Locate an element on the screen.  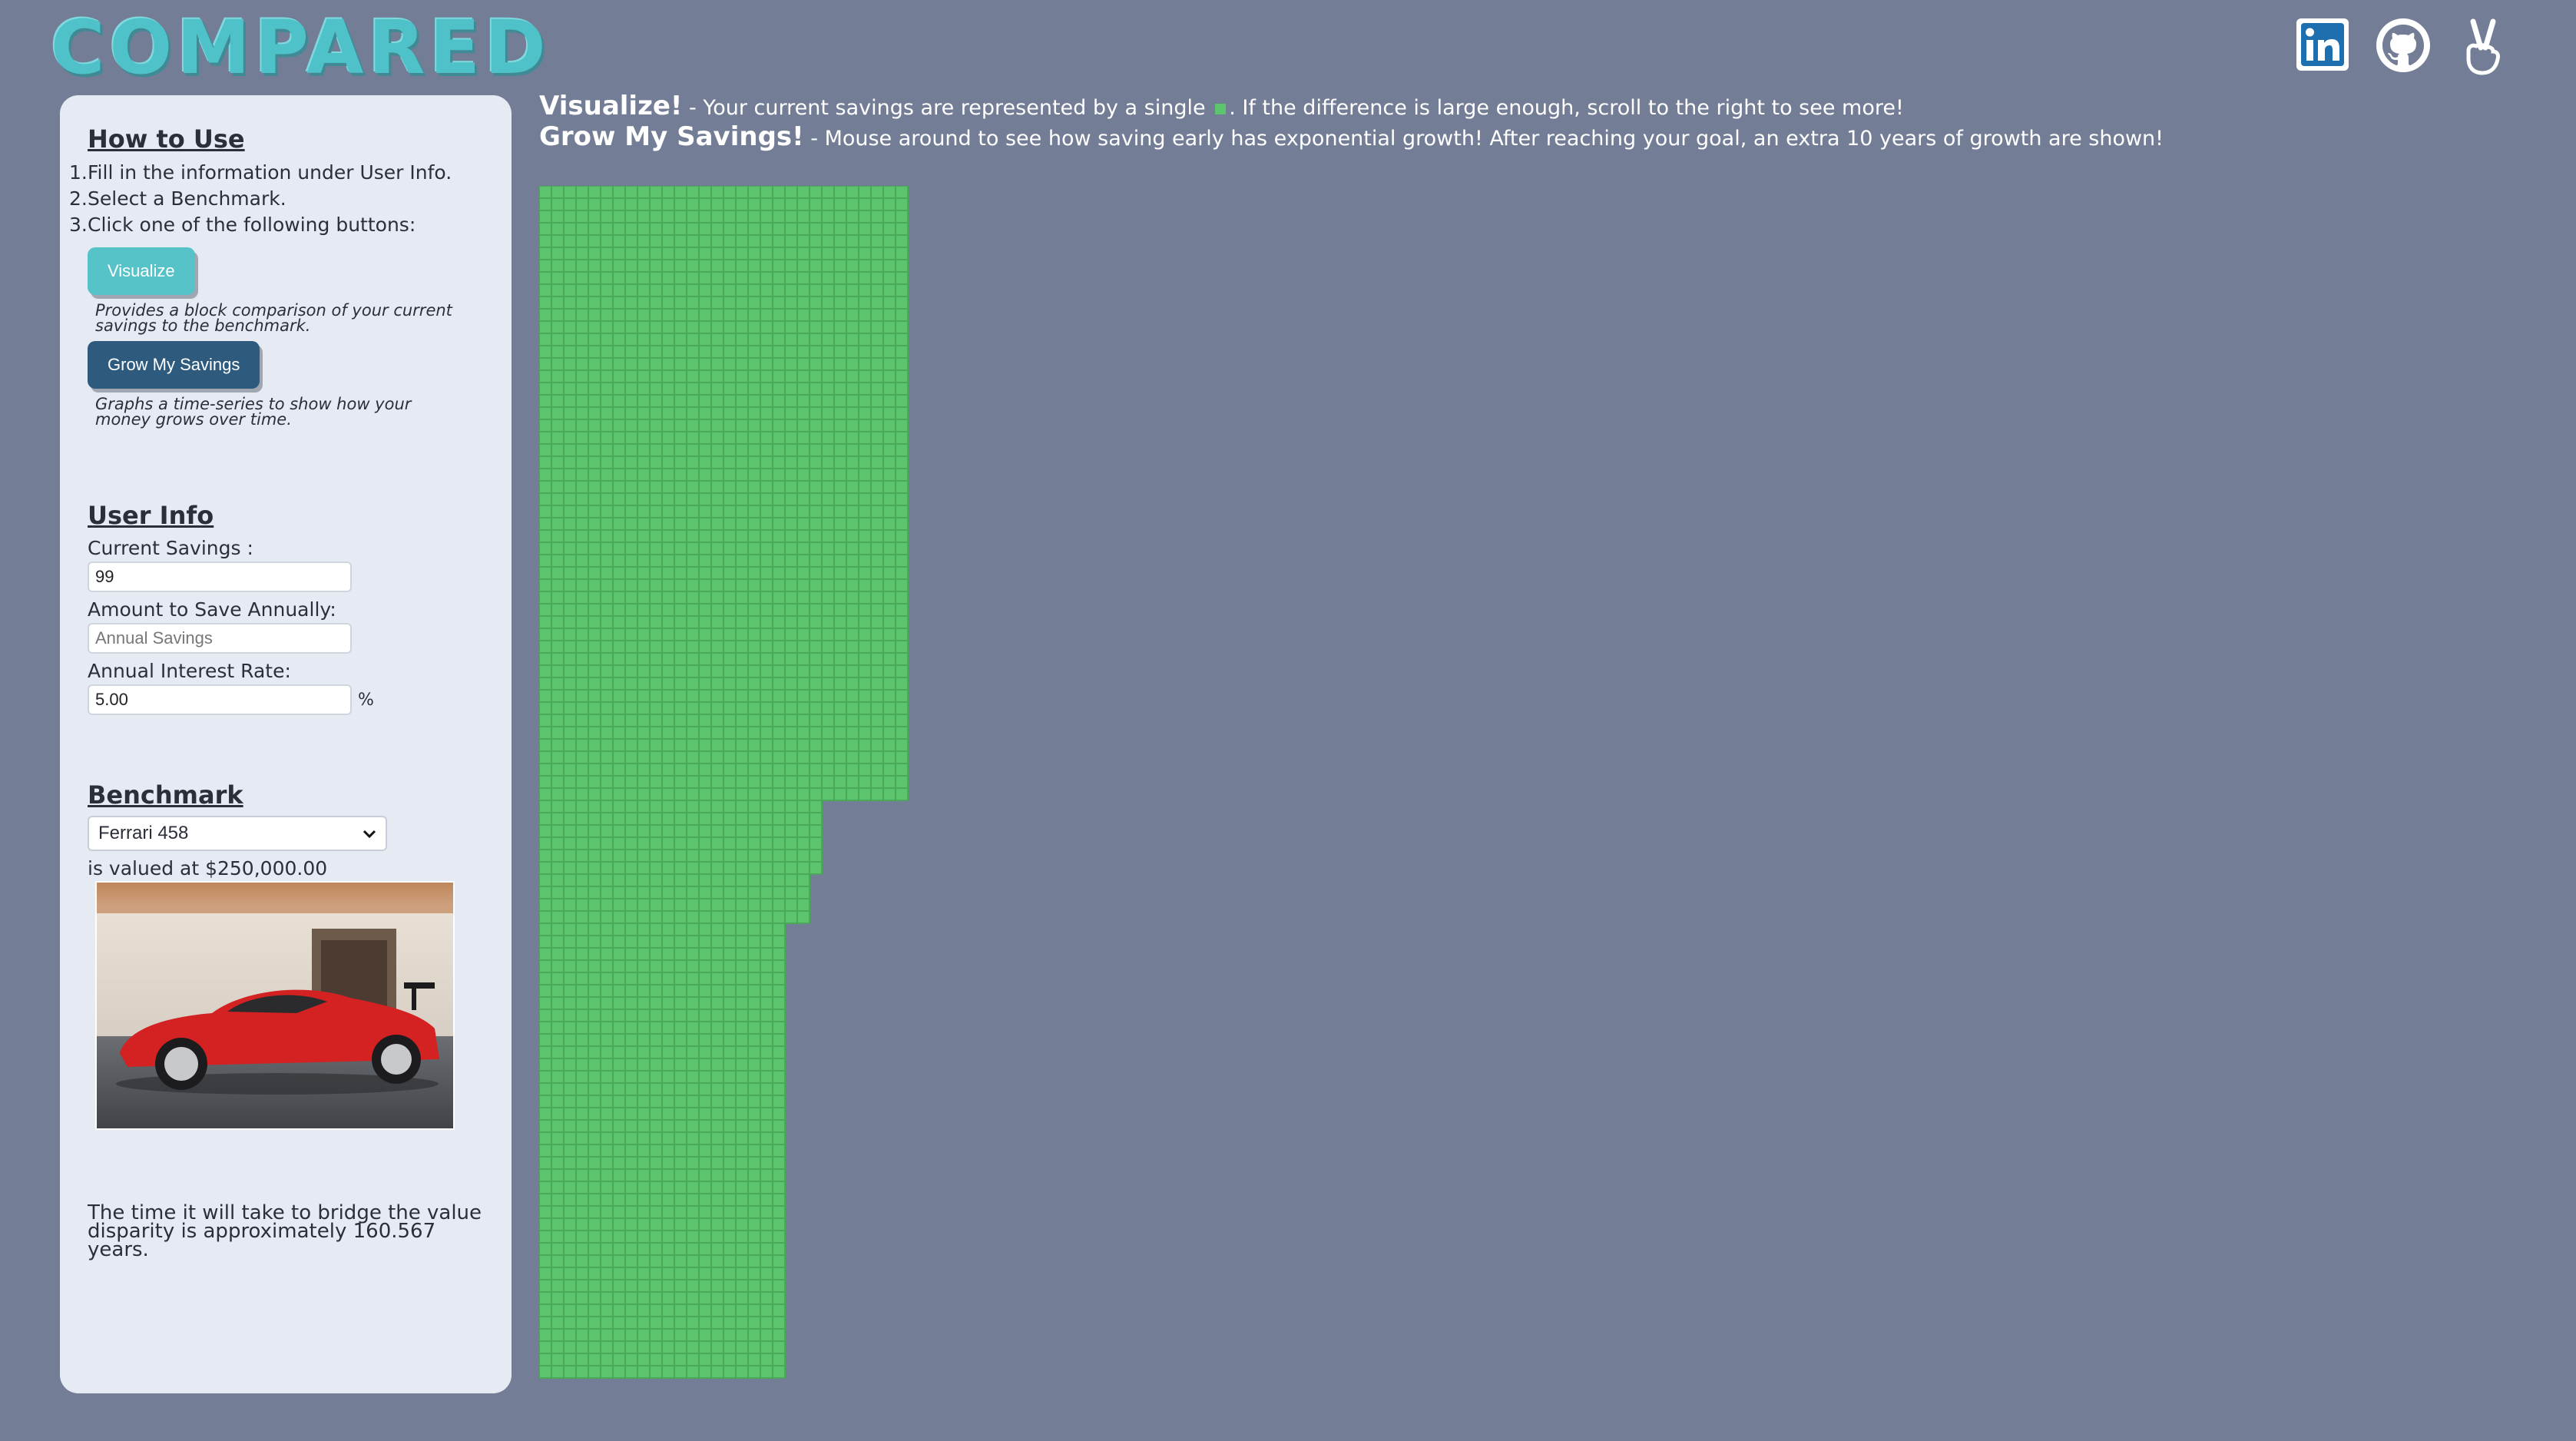
step-item: 2. Select a Benchmark. is located at coordinates (276, 199).